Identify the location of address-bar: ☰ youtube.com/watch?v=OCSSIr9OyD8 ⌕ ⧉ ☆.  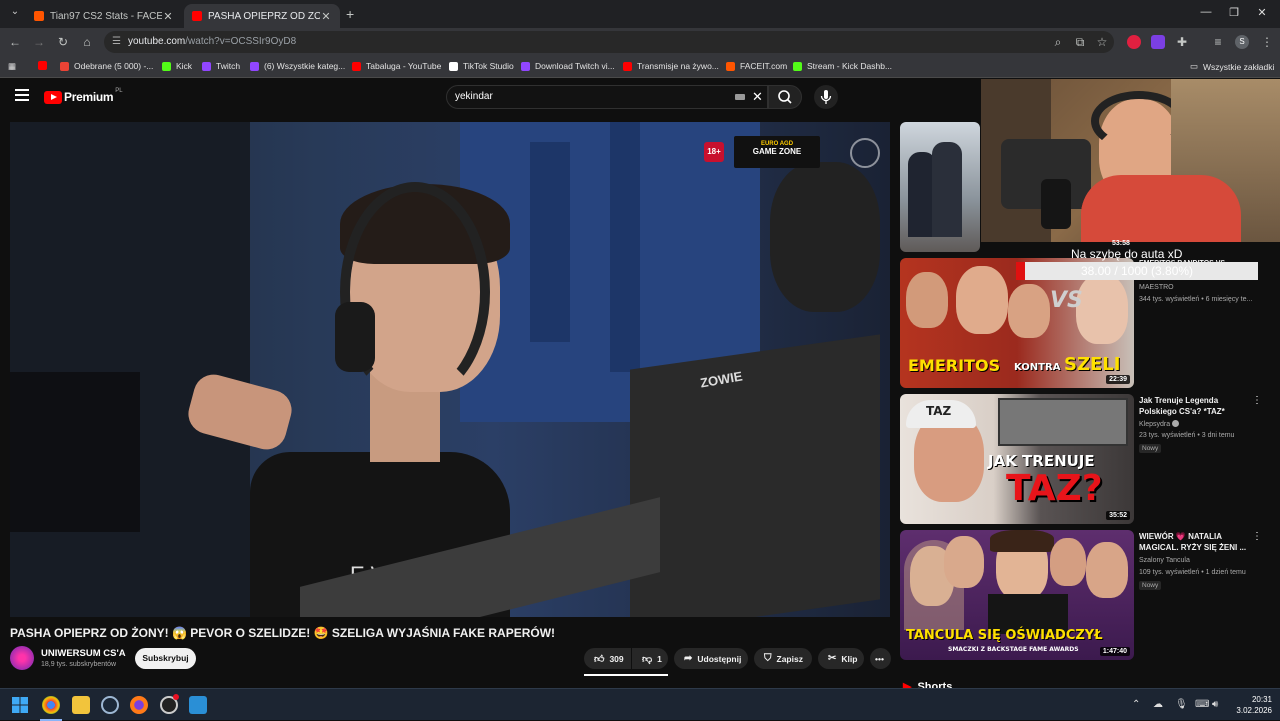
(609, 42).